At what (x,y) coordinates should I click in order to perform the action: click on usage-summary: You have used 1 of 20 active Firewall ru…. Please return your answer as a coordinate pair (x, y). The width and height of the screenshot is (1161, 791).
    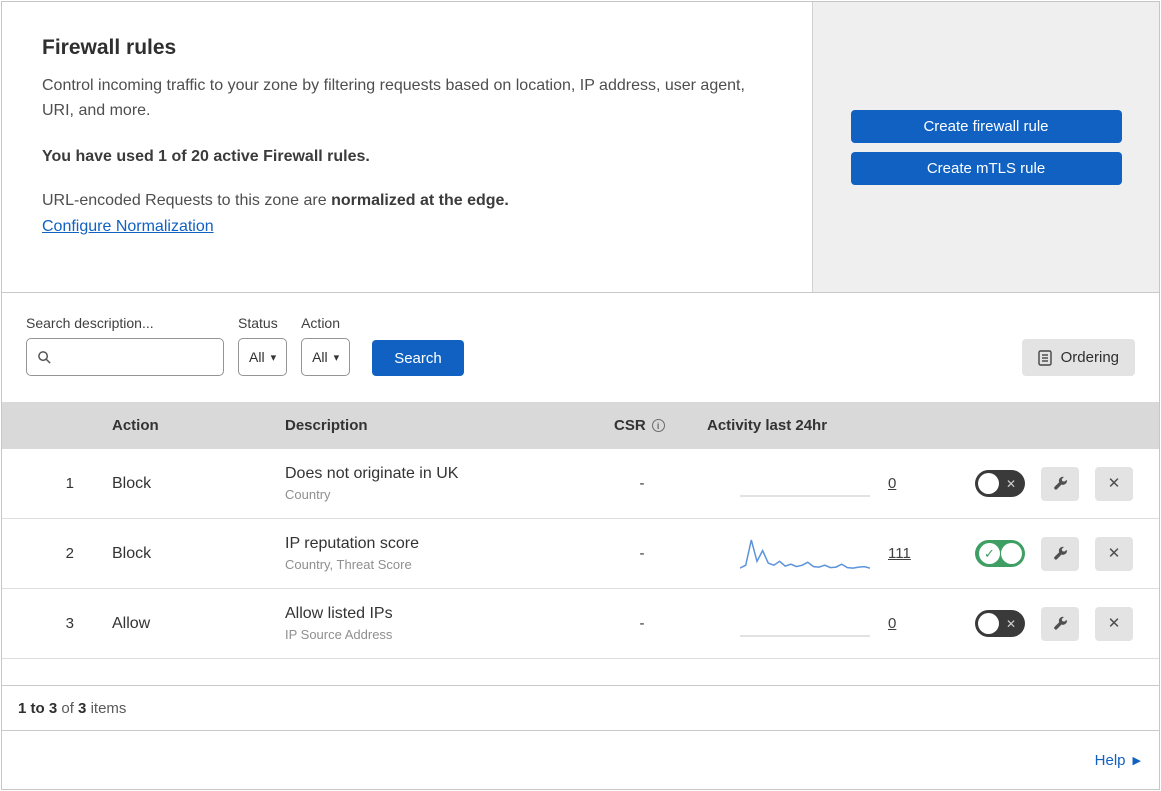
    Looking at the image, I should click on (206, 156).